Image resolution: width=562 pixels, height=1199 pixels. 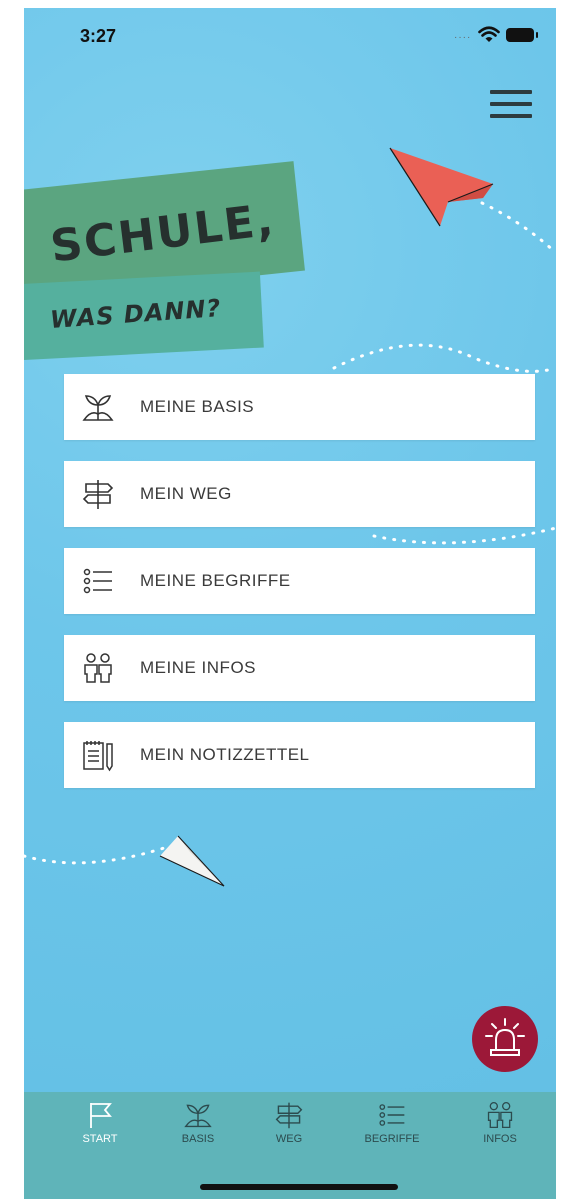 I want to click on tab-weg: WEG, so click(x=289, y=1130).